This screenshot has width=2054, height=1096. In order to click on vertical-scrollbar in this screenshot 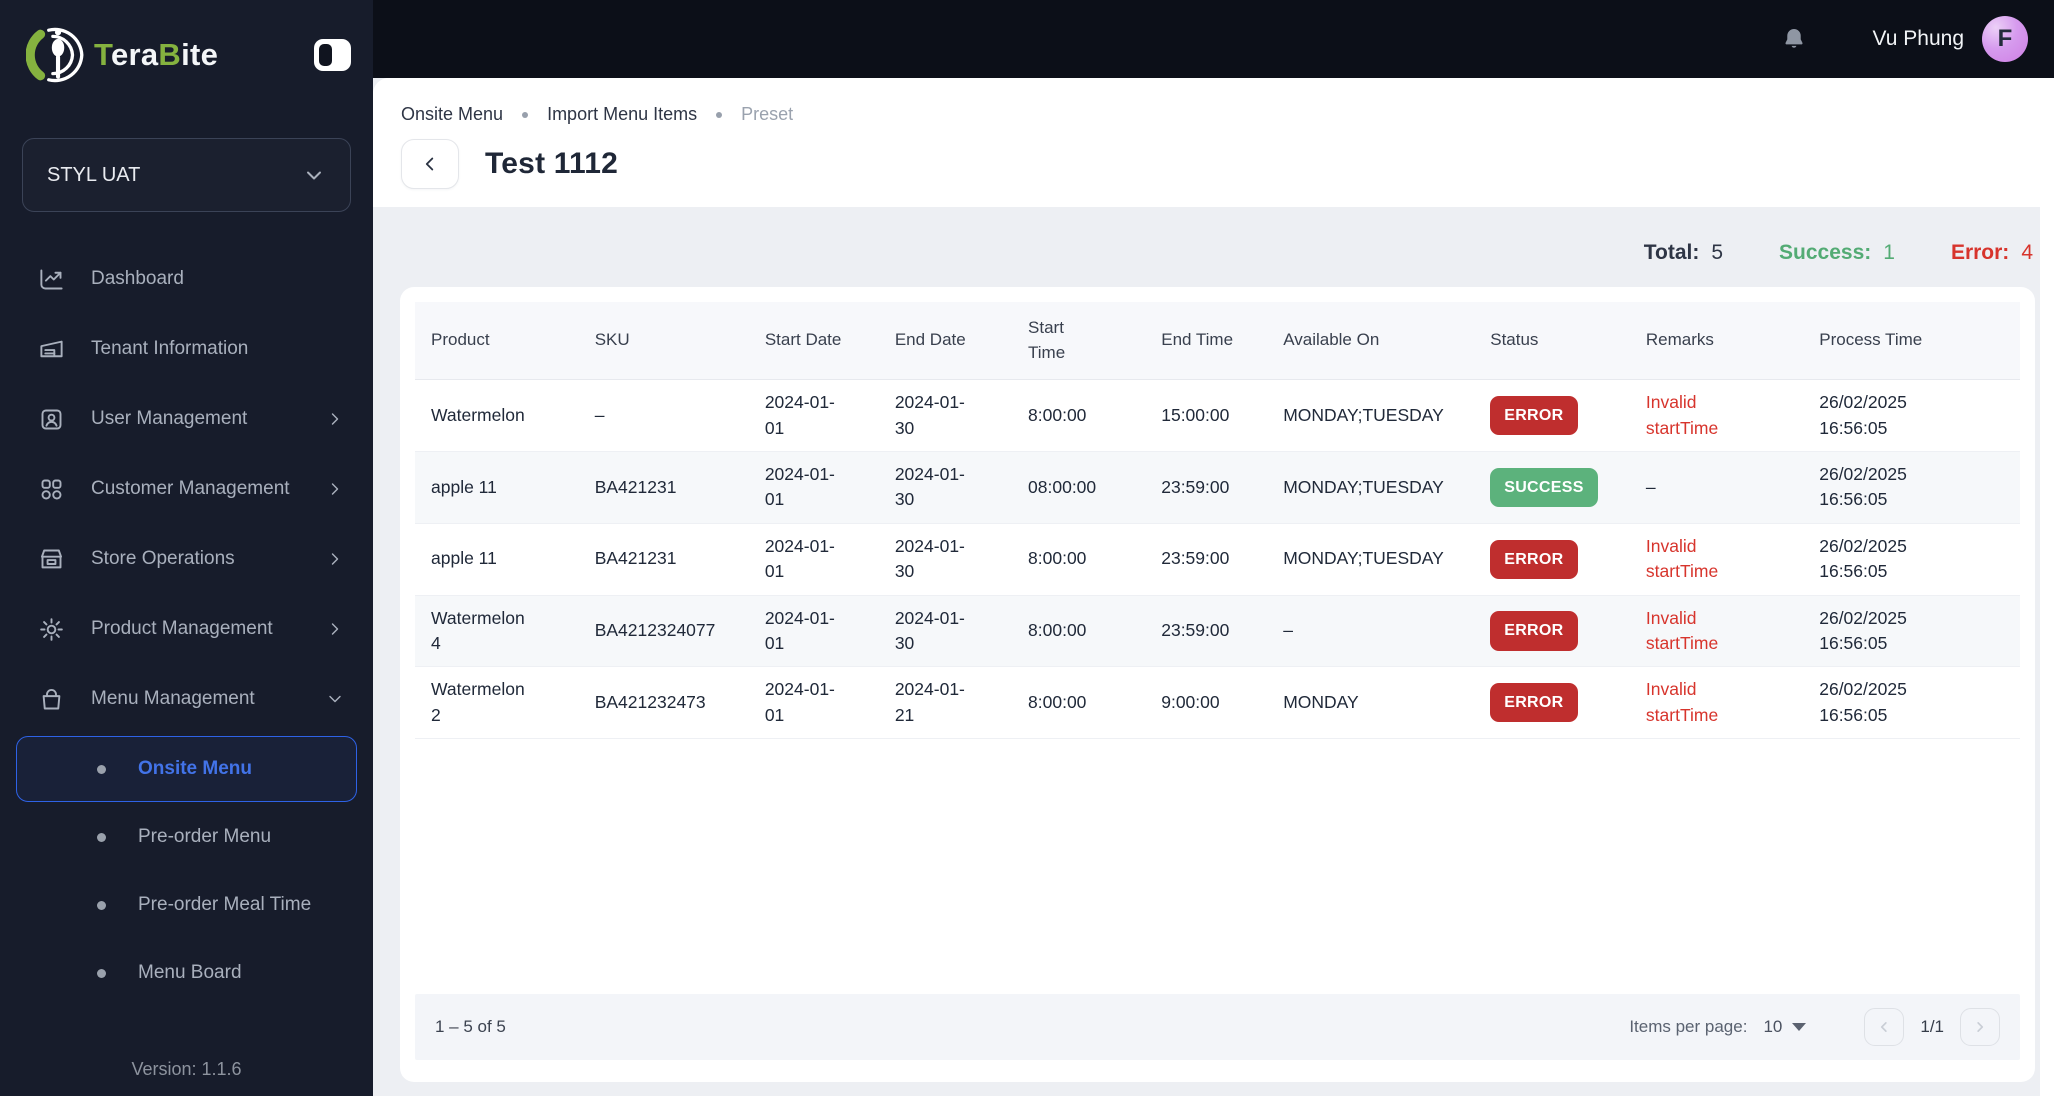, I will do `click(2047, 587)`.